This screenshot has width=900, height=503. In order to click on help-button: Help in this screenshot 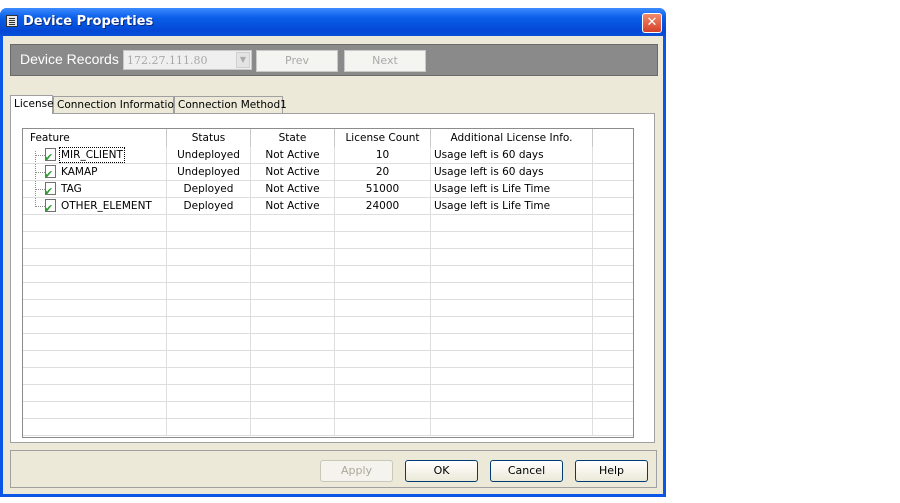, I will do `click(611, 471)`.